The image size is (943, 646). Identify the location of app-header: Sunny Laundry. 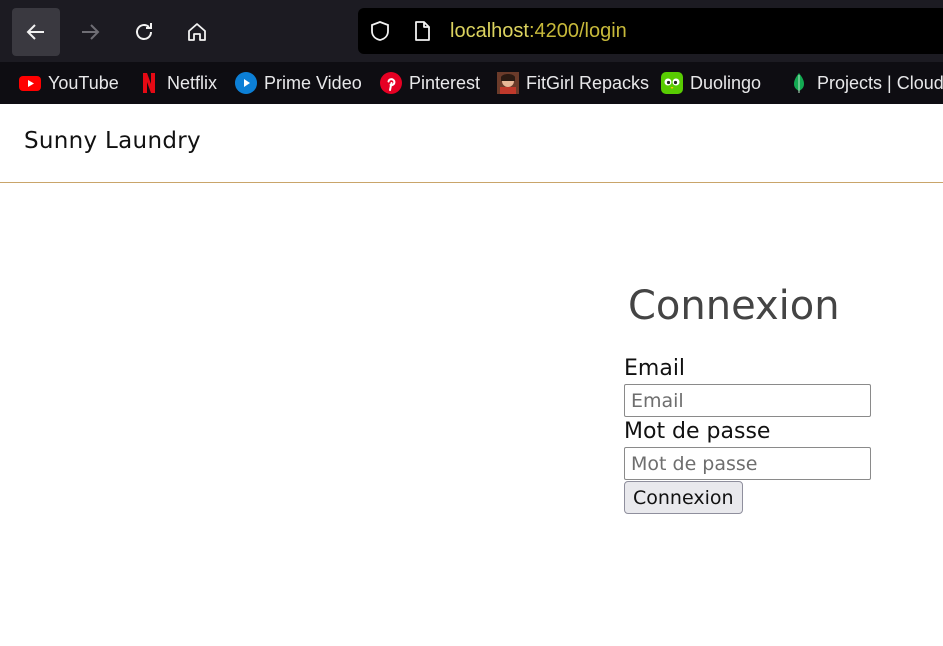
(471, 143).